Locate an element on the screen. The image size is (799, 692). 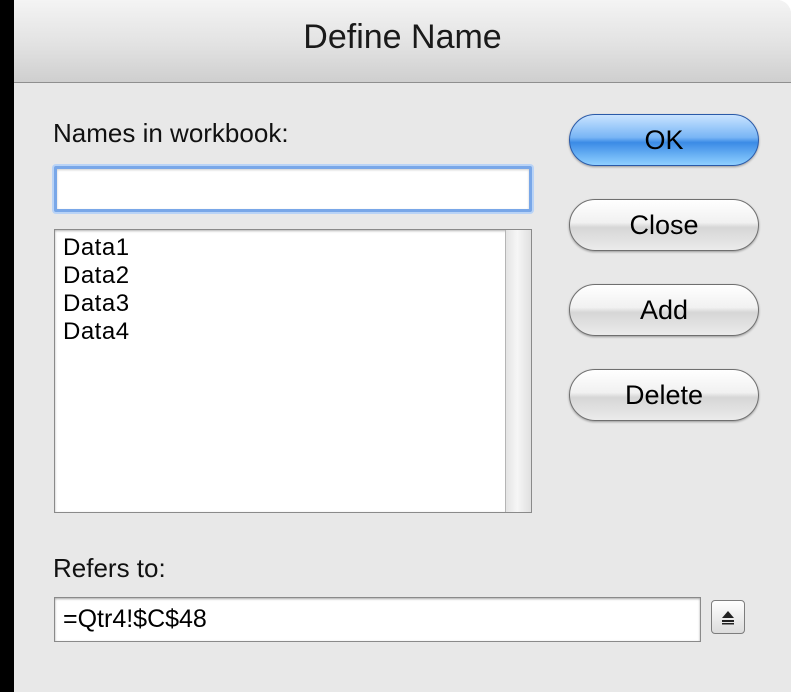
names-in-workbook-label: Names in workbook: is located at coordinates (171, 133).